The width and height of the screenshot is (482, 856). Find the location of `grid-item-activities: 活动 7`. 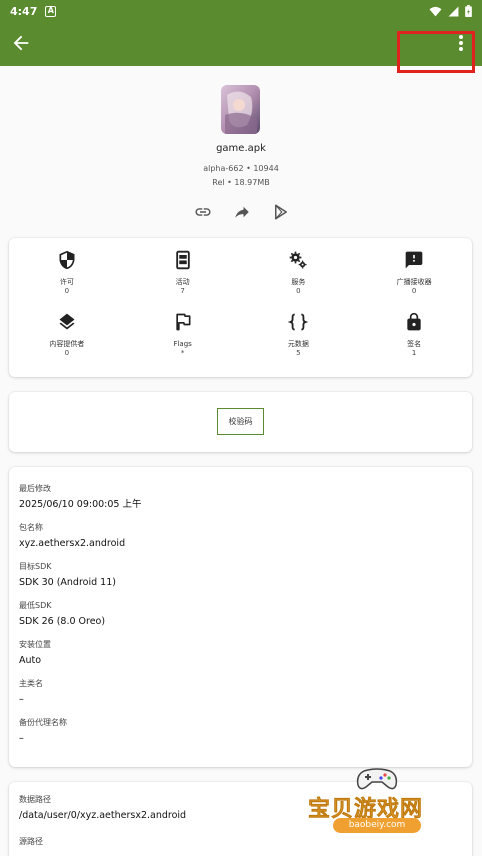

grid-item-activities: 活动 7 is located at coordinates (183, 281).